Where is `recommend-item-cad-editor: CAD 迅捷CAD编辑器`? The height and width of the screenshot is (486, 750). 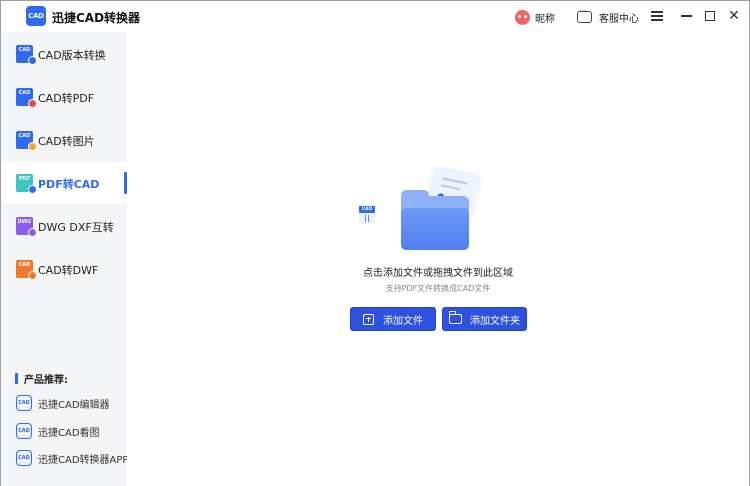
recommend-item-cad-editor: CAD 迅捷CAD编辑器 is located at coordinates (63, 403).